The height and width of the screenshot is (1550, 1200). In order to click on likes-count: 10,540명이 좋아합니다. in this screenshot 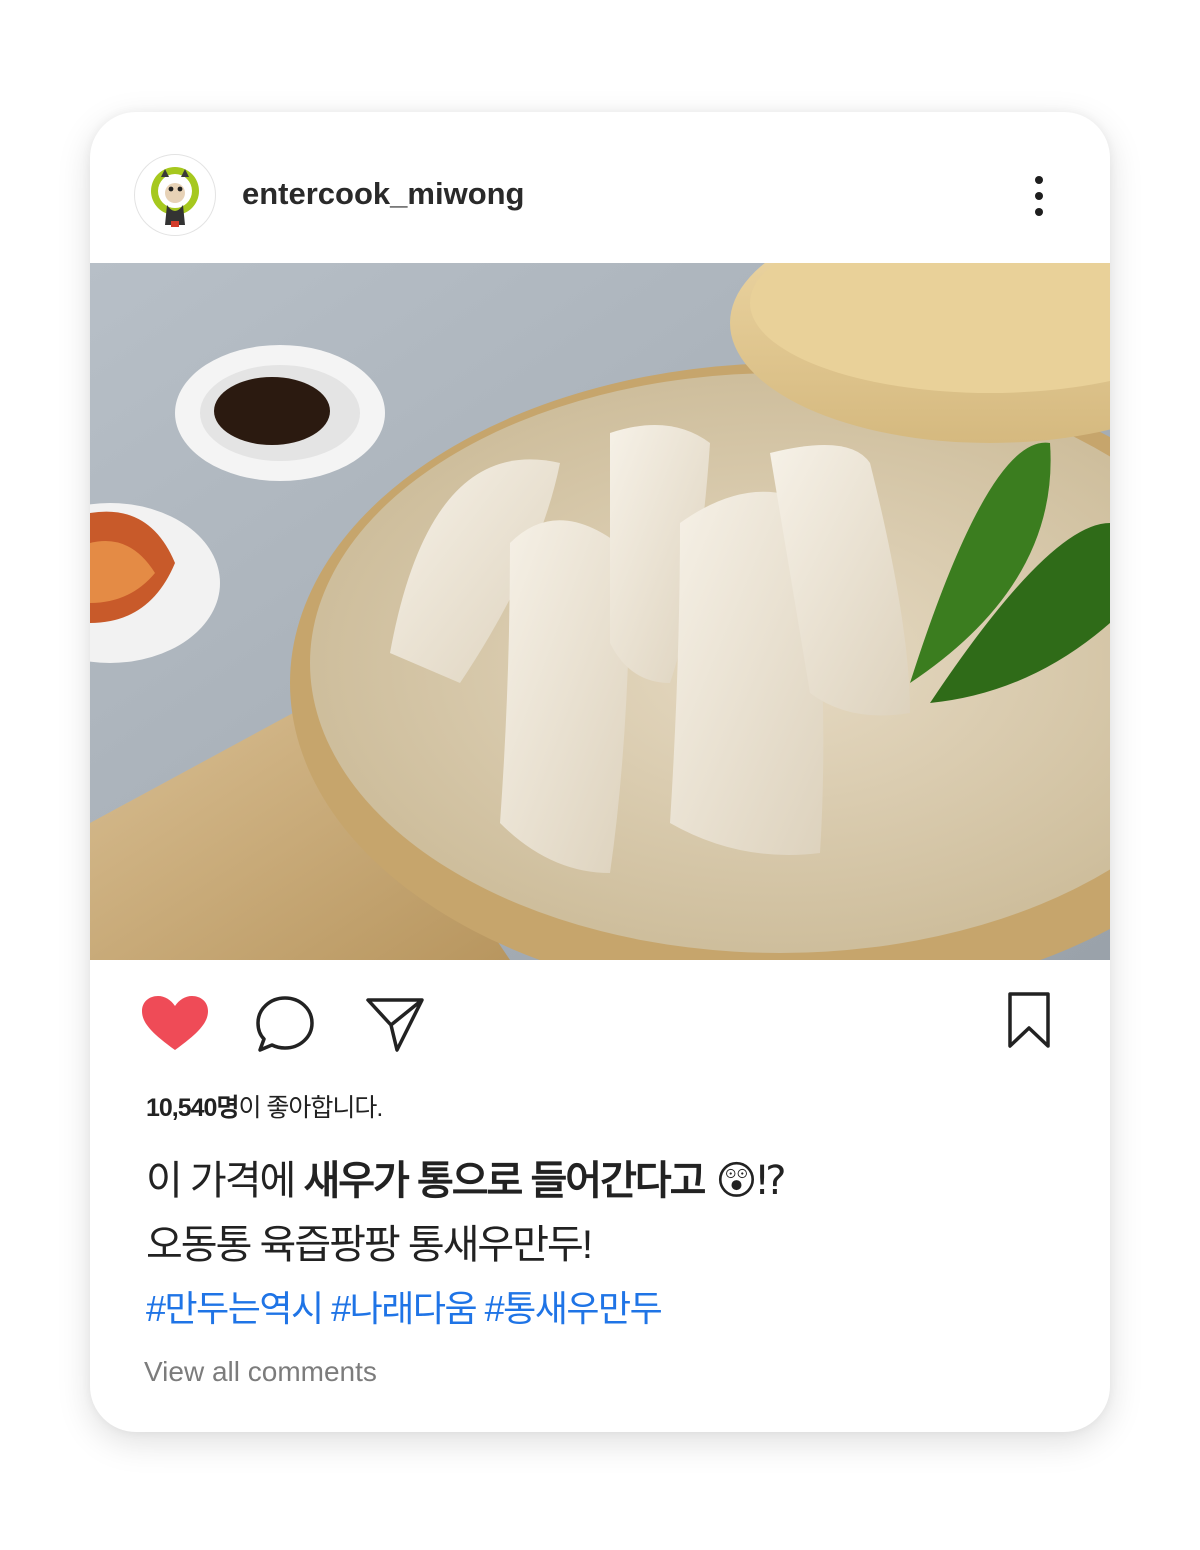, I will do `click(264, 1106)`.